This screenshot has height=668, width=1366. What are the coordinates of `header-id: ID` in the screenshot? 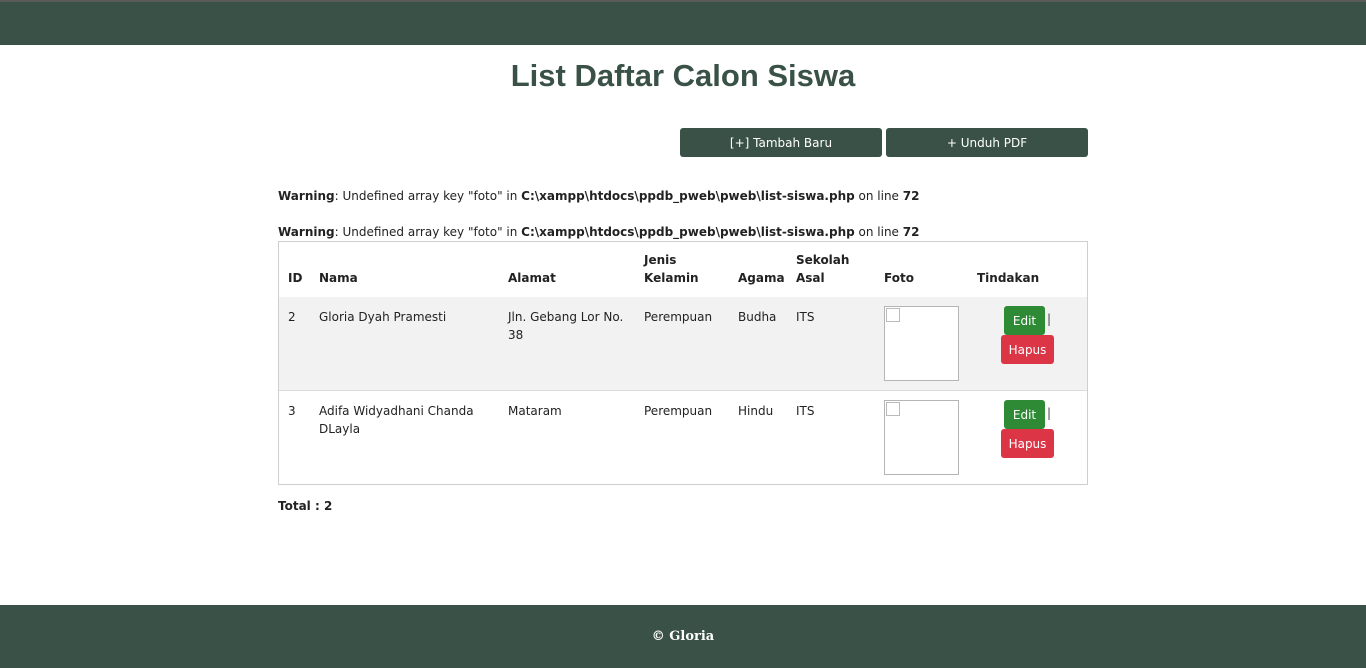 It's located at (295, 278).